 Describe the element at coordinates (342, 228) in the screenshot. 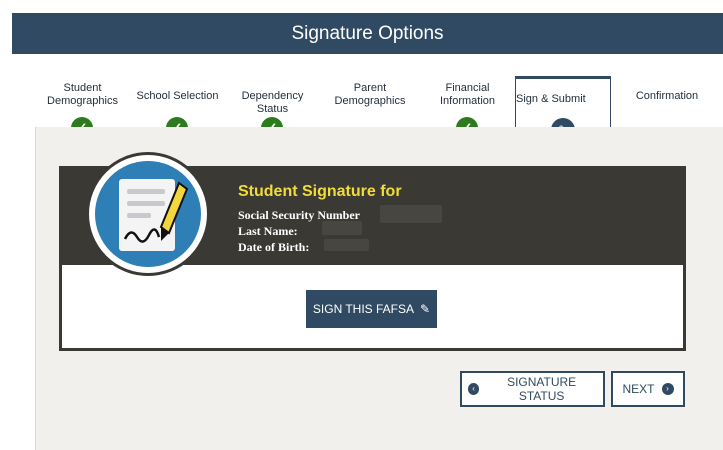

I see `redacted-last-name` at that location.